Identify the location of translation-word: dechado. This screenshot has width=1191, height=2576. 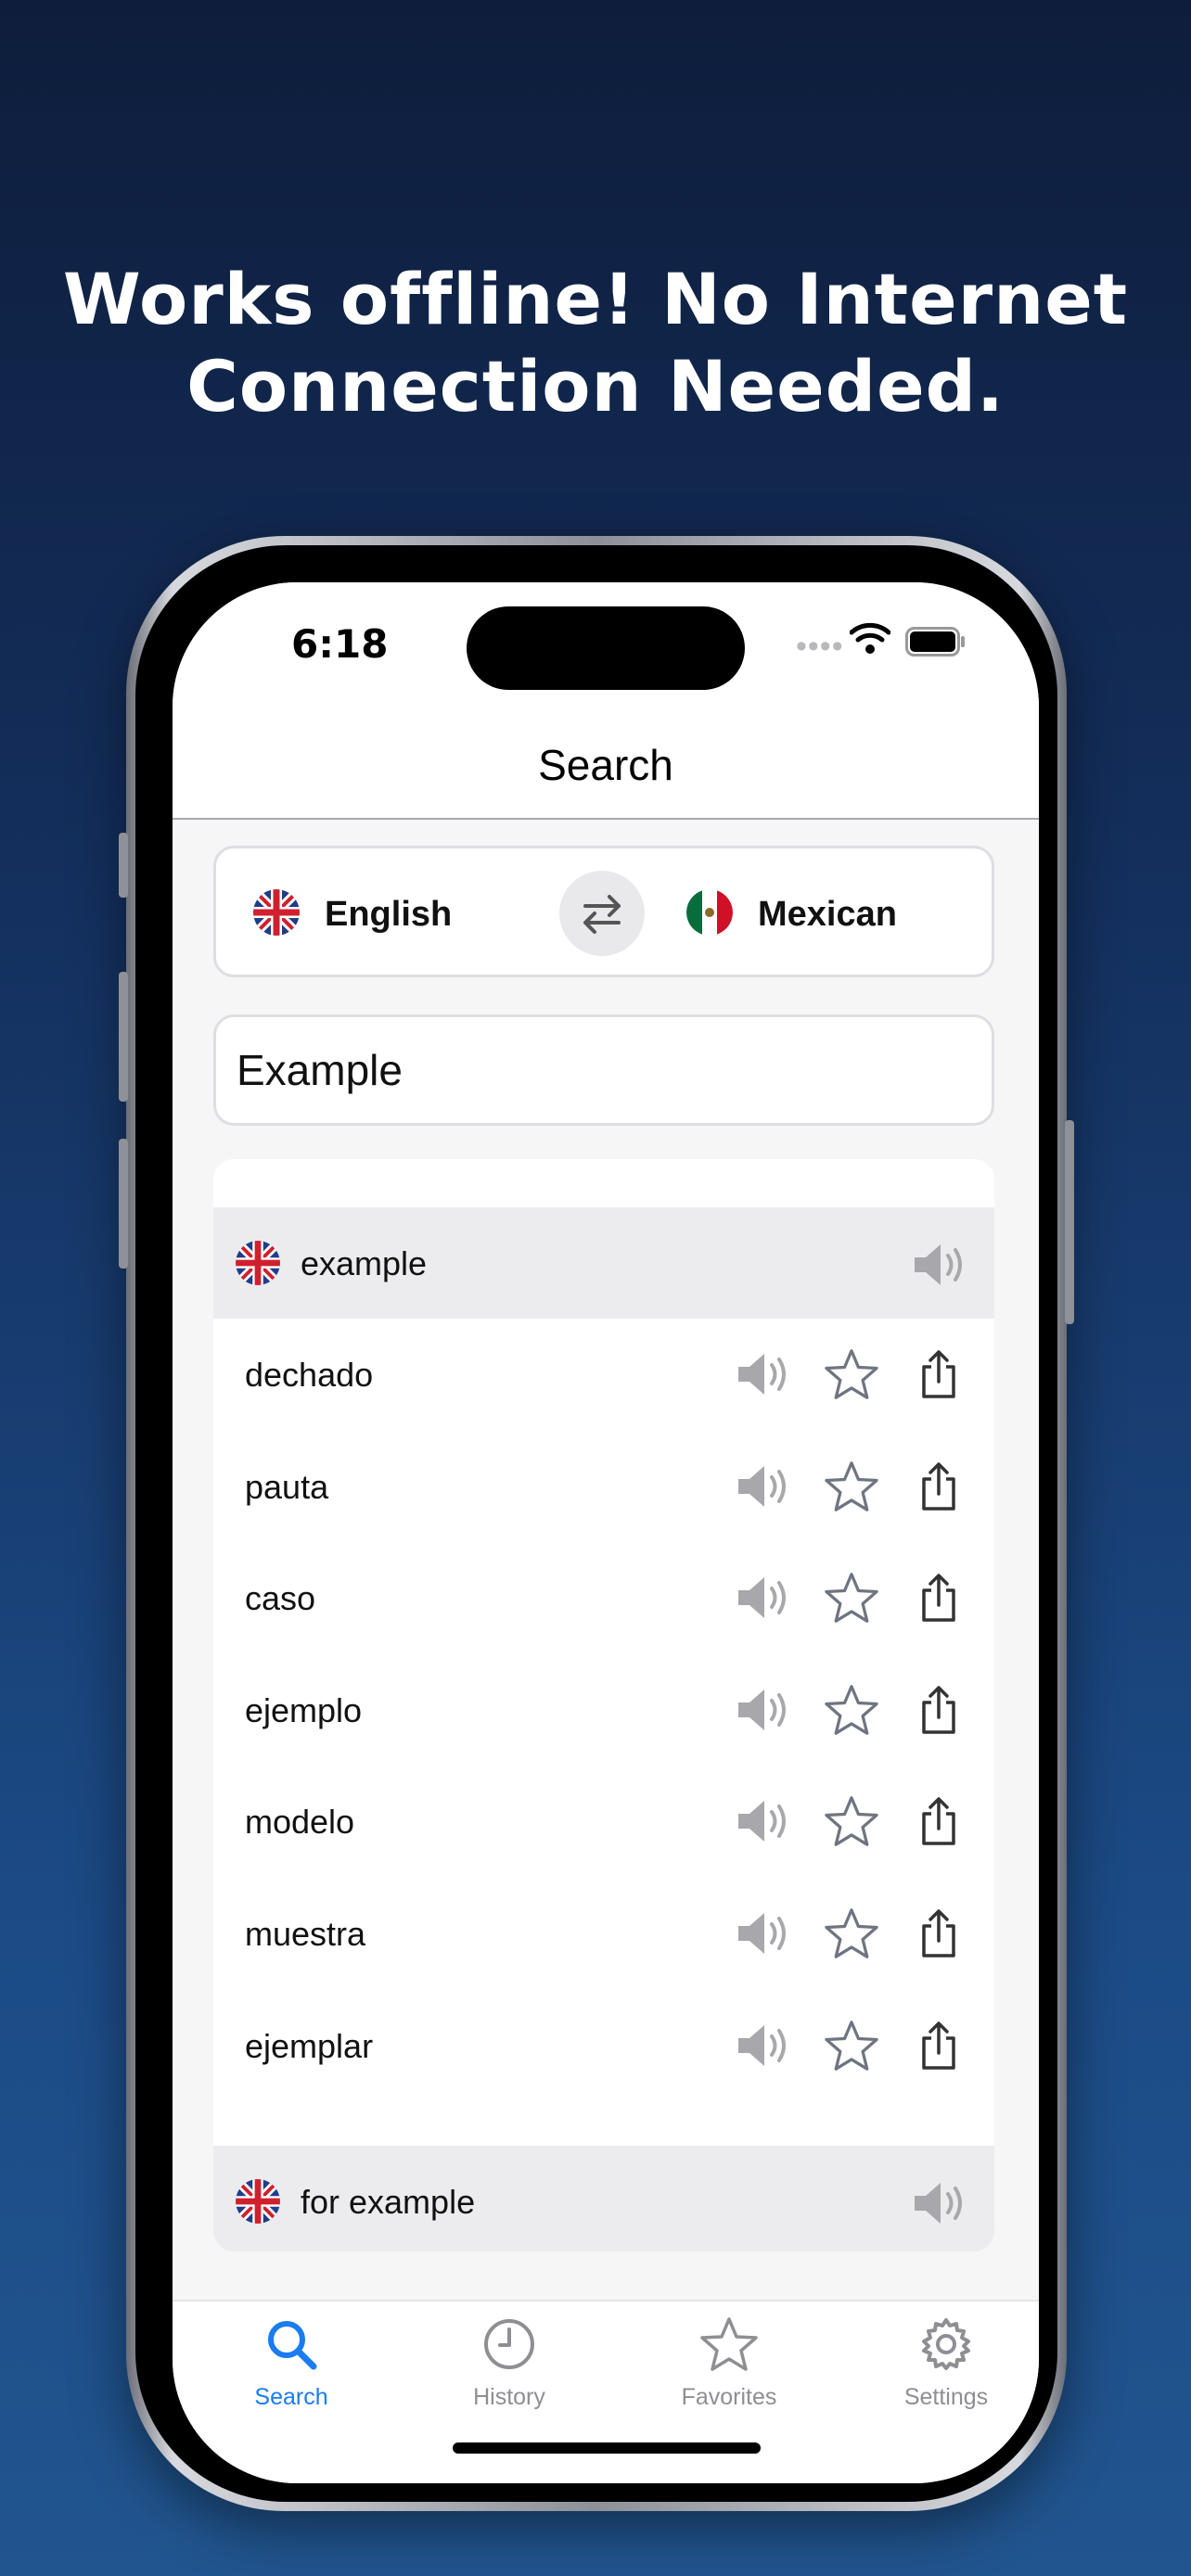
(309, 1375).